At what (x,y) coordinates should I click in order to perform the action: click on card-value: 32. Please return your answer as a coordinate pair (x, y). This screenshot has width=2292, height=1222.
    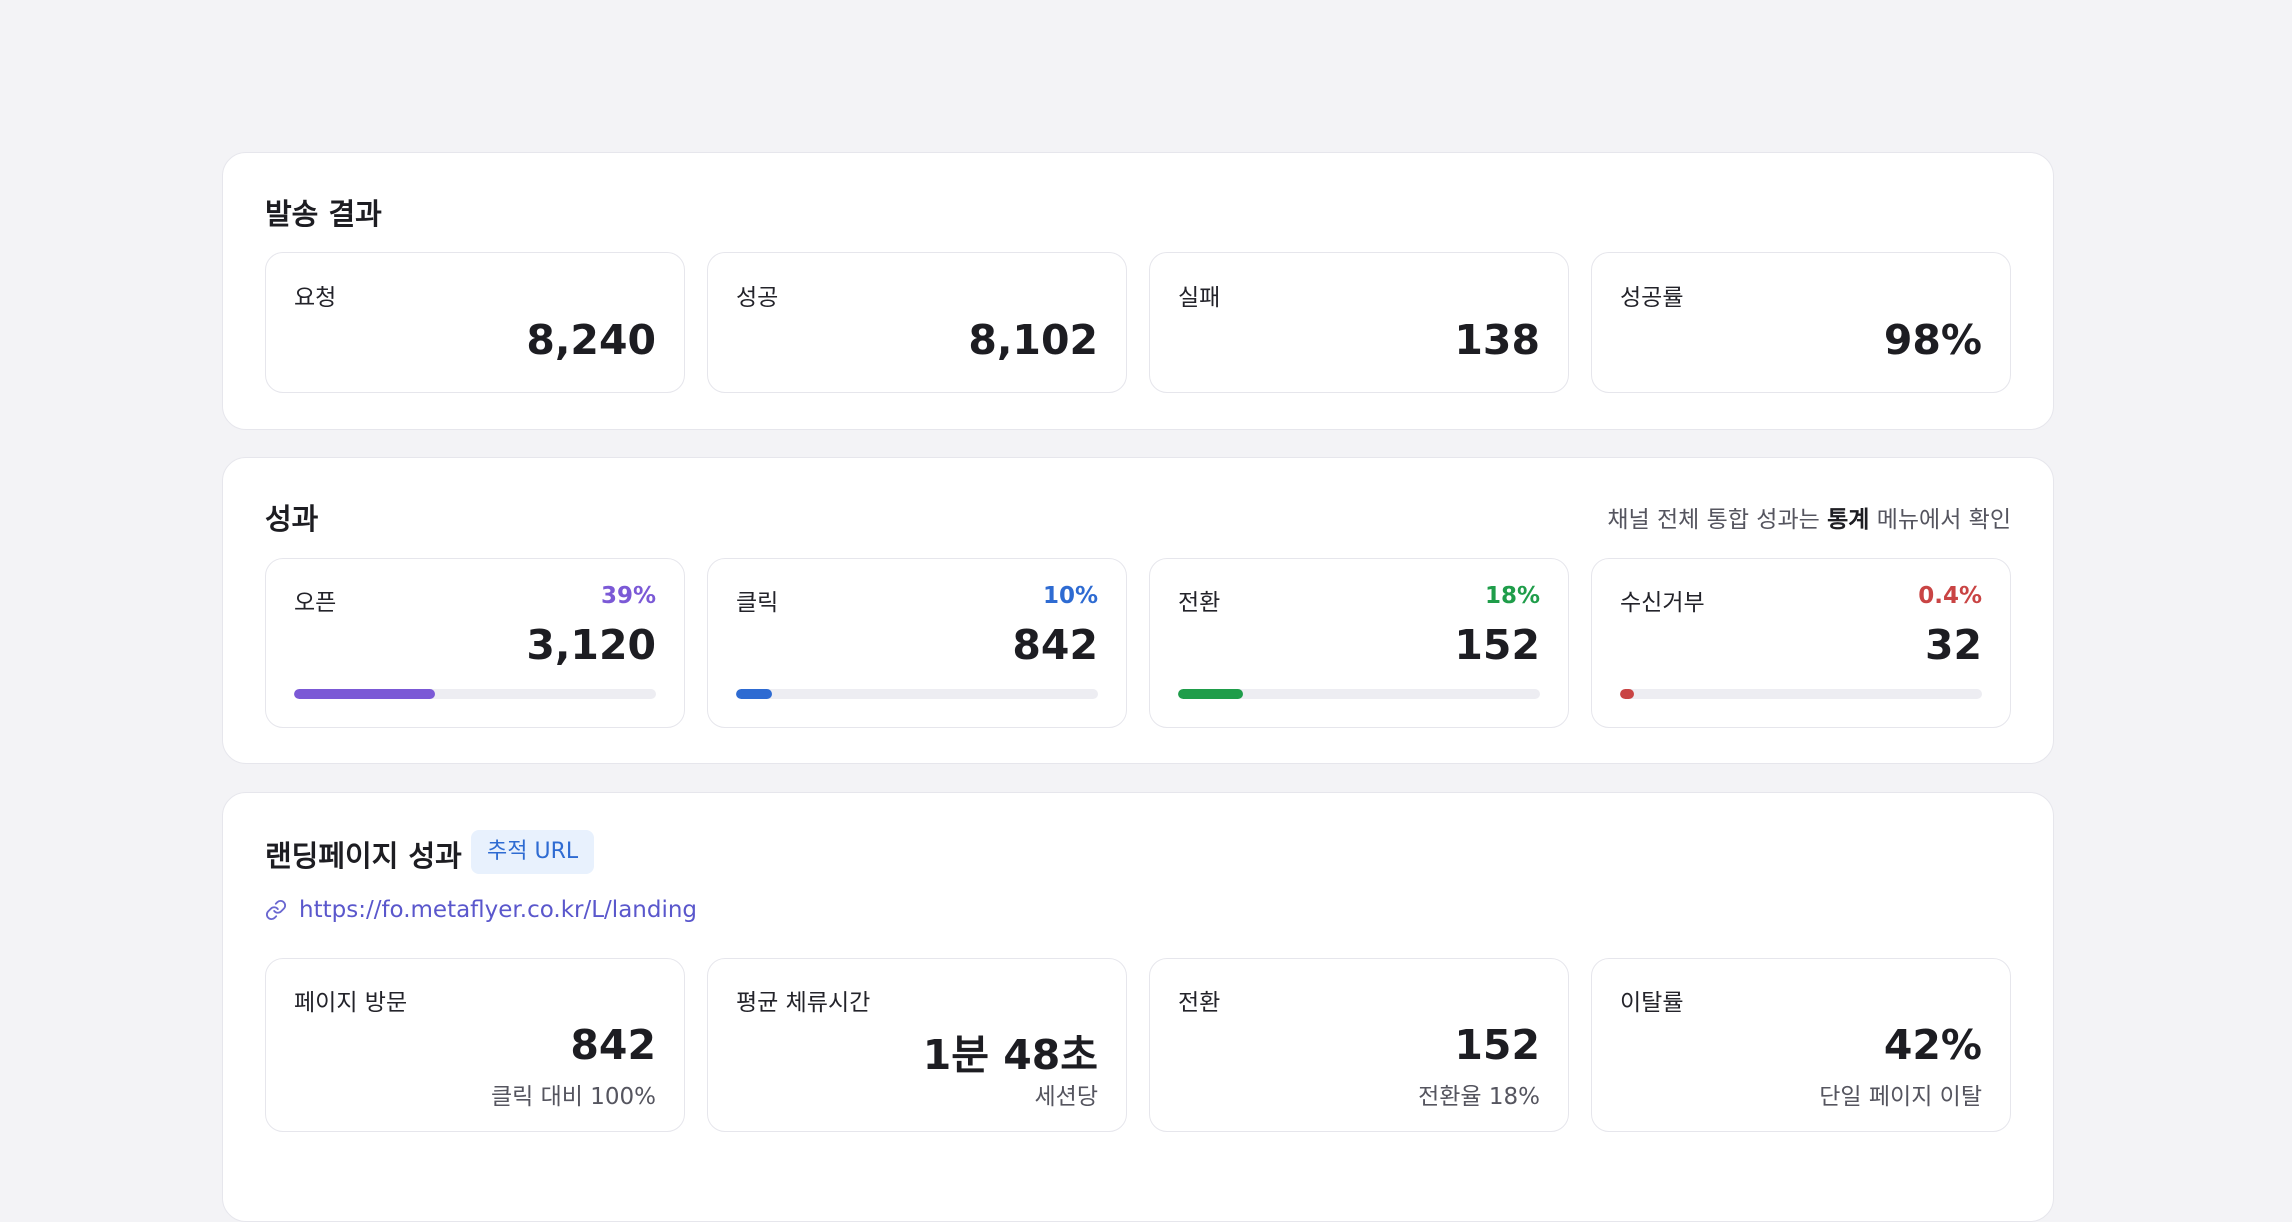
    Looking at the image, I should click on (1953, 645).